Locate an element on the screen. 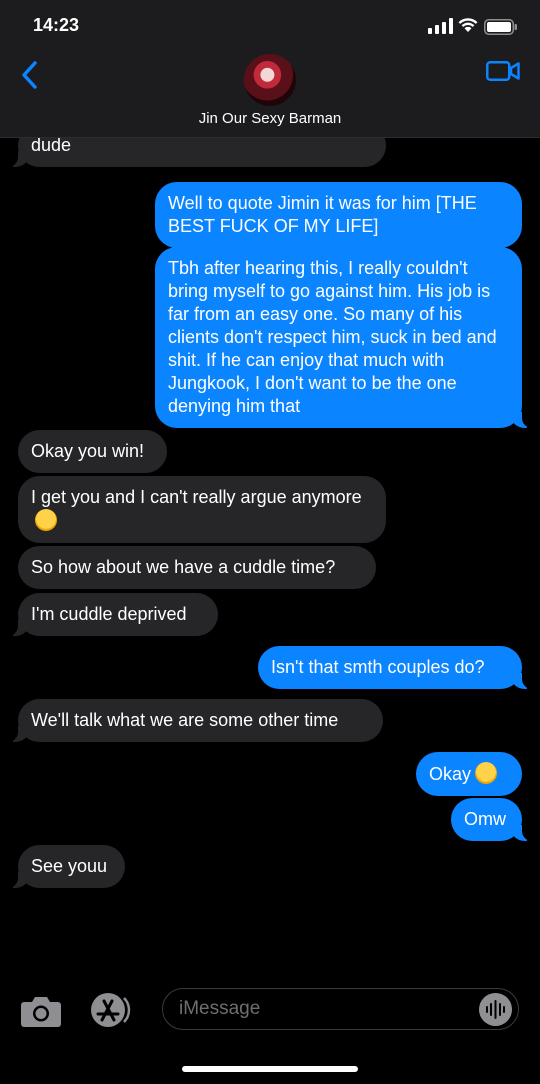 The height and width of the screenshot is (1084, 540). status-time: 14:23 is located at coordinates (56, 25).